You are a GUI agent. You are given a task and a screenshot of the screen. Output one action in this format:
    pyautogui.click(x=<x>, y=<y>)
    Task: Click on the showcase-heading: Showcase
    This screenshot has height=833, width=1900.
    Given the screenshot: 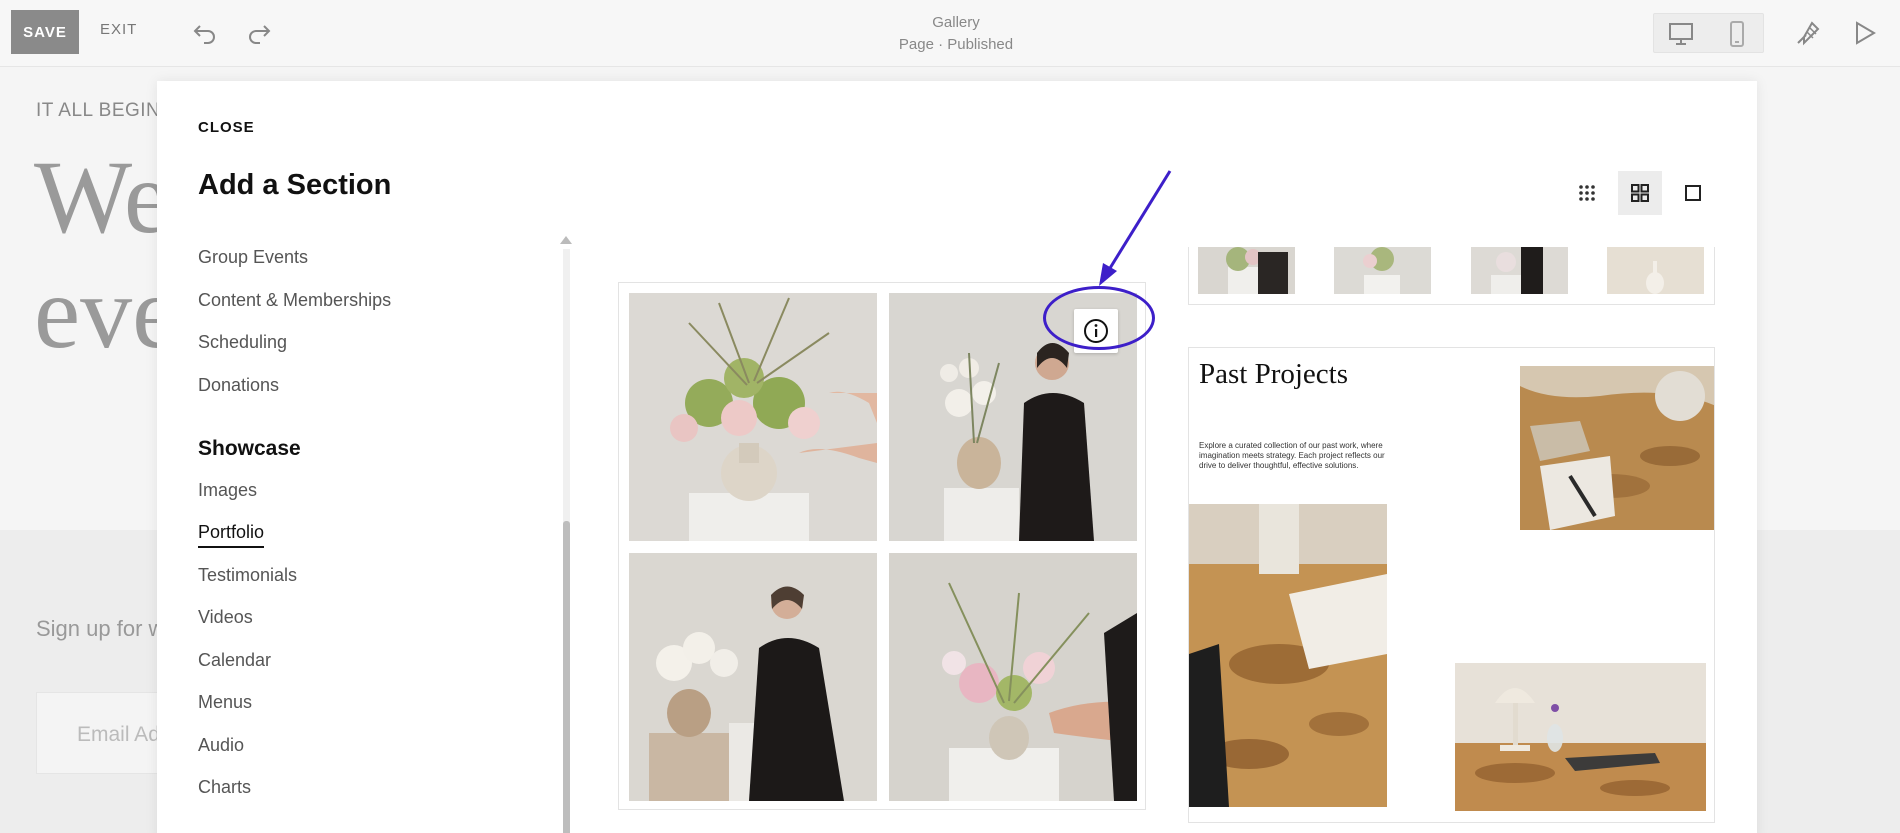 What is the action you would take?
    pyautogui.click(x=249, y=448)
    